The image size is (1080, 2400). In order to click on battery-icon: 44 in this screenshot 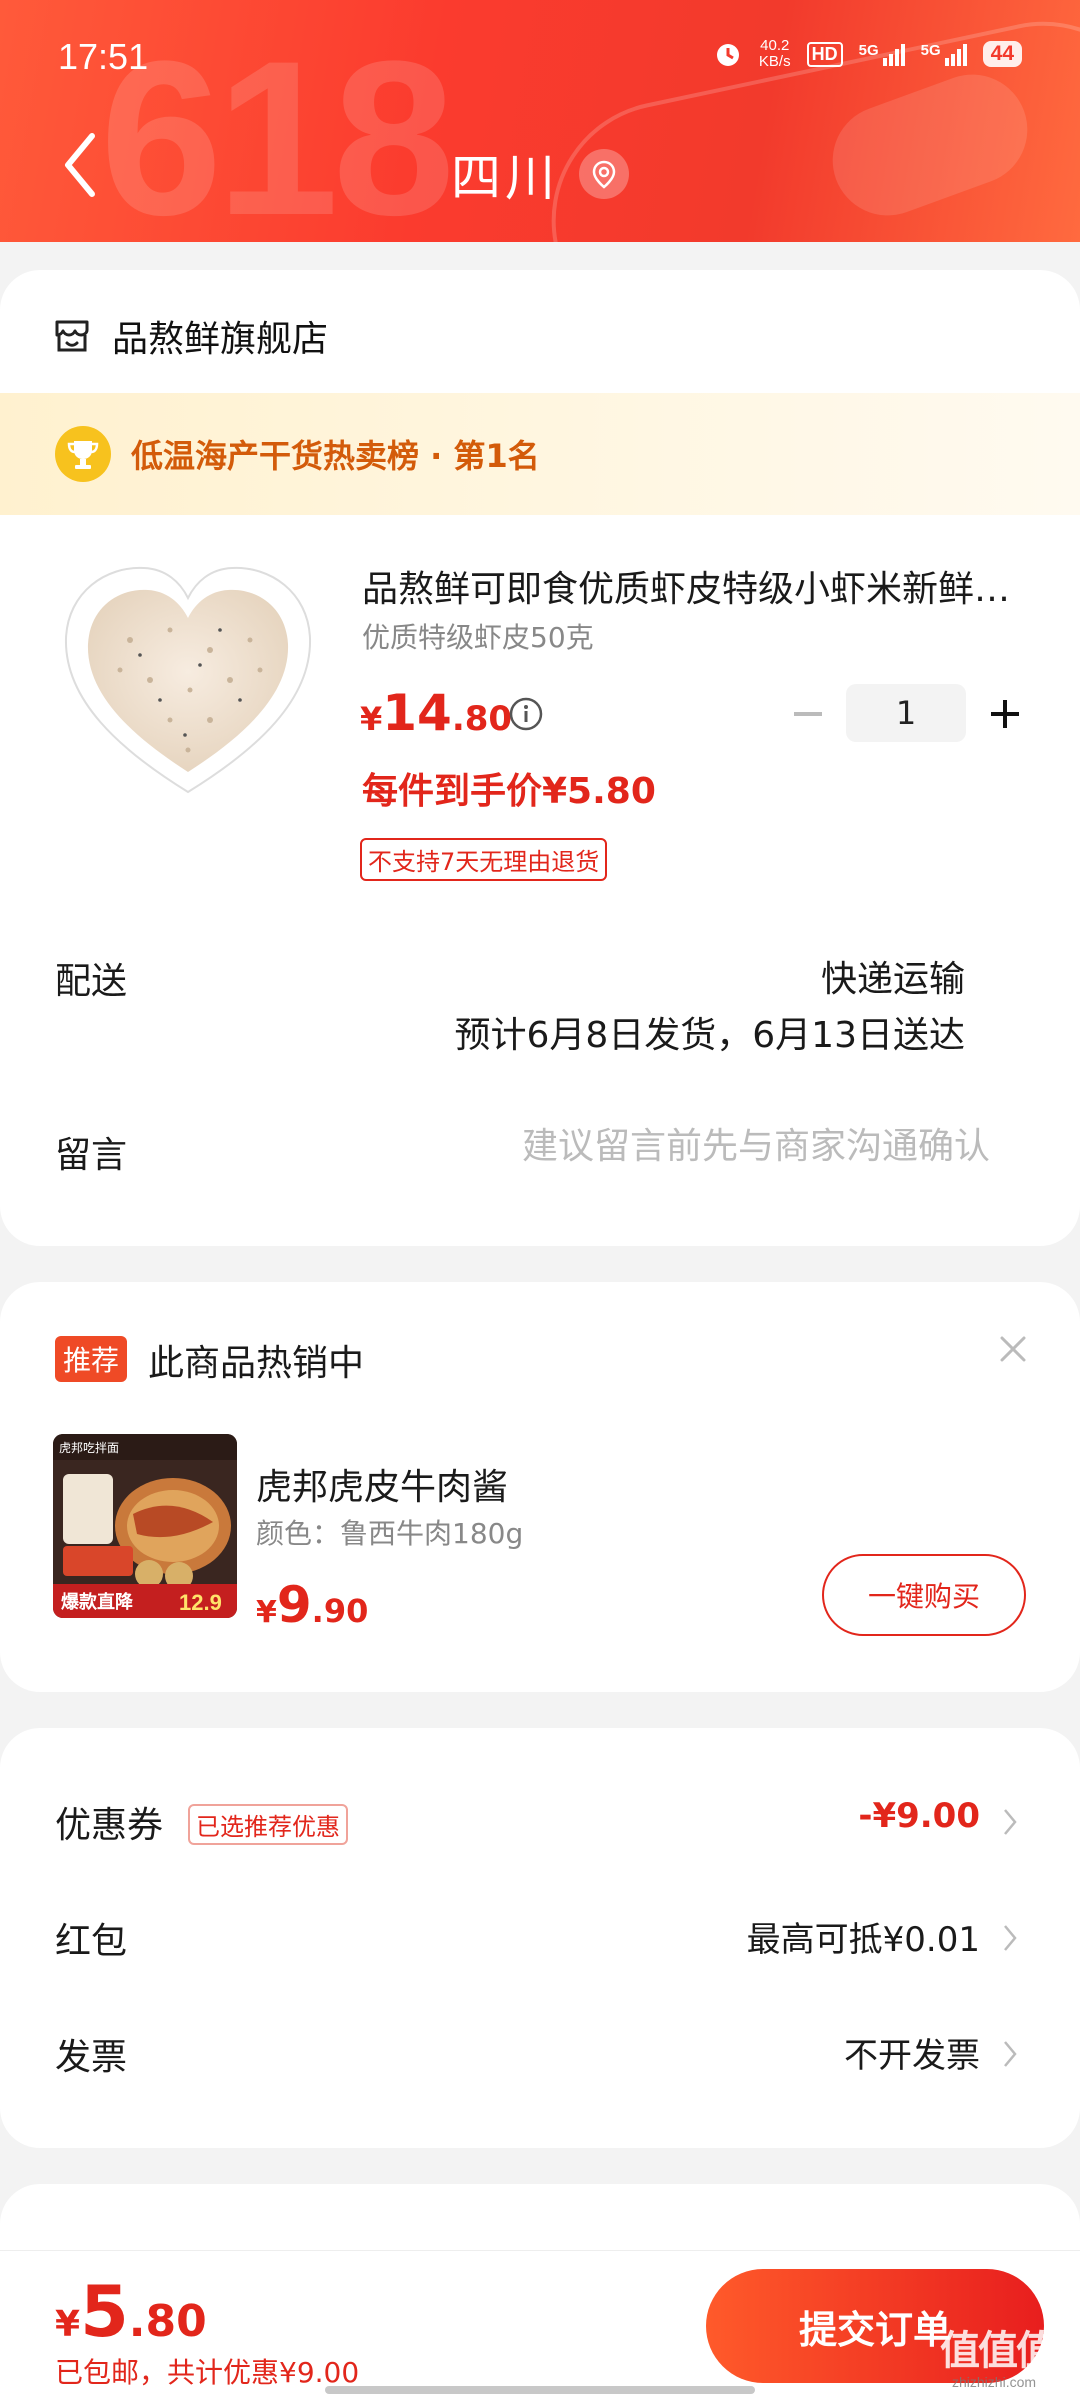, I will do `click(1002, 54)`.